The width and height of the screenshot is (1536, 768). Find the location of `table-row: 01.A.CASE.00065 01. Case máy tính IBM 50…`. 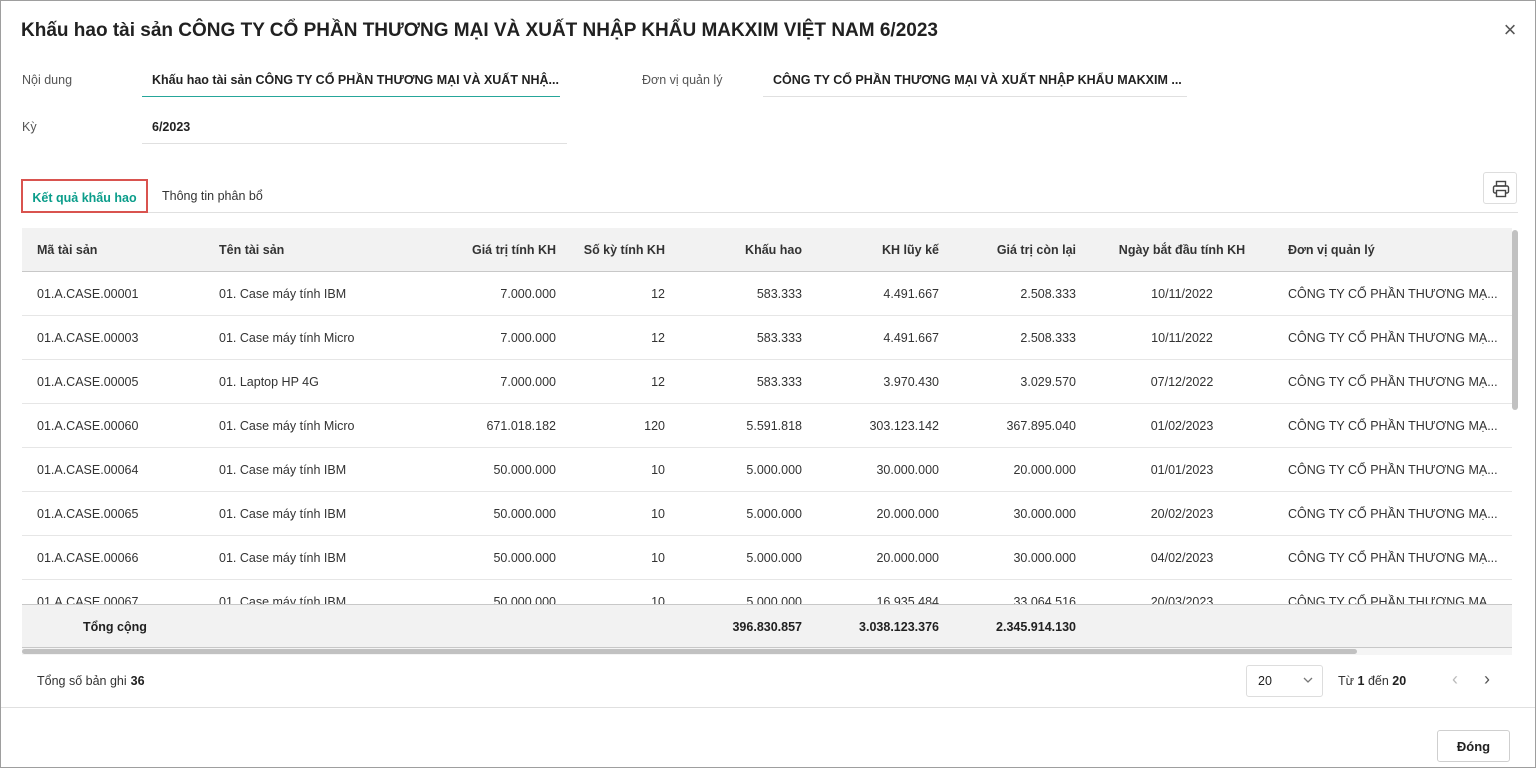

table-row: 01.A.CASE.00065 01. Case máy tính IBM 50… is located at coordinates (767, 514).